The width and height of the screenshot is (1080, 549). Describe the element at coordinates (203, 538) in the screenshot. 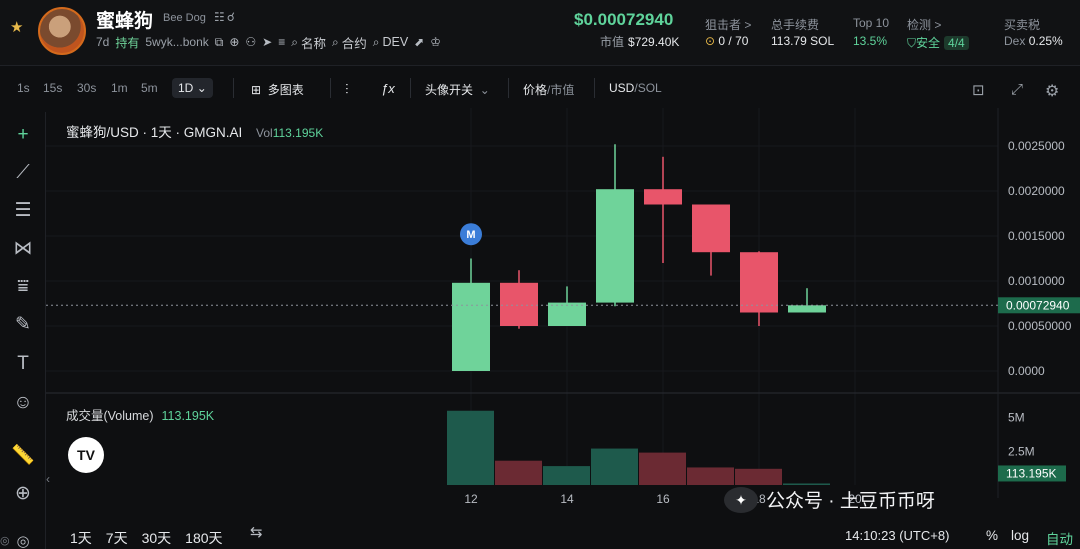

I see `range-180d: 180天` at that location.